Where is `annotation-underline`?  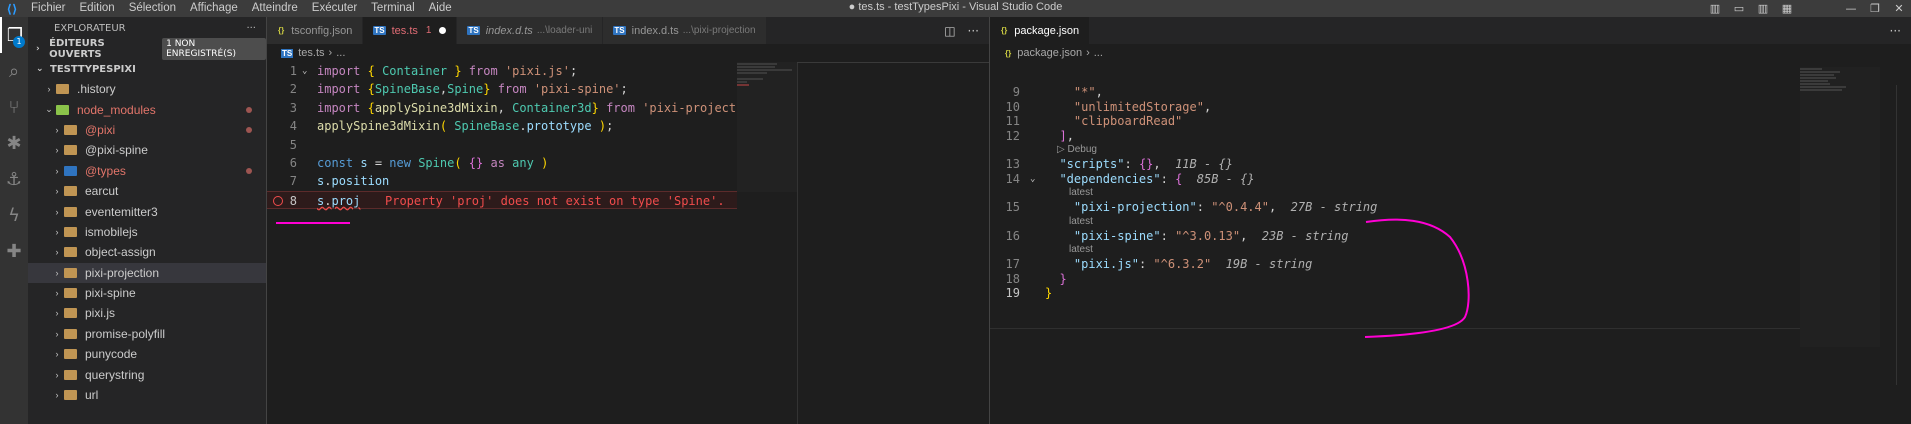
annotation-underline is located at coordinates (313, 223).